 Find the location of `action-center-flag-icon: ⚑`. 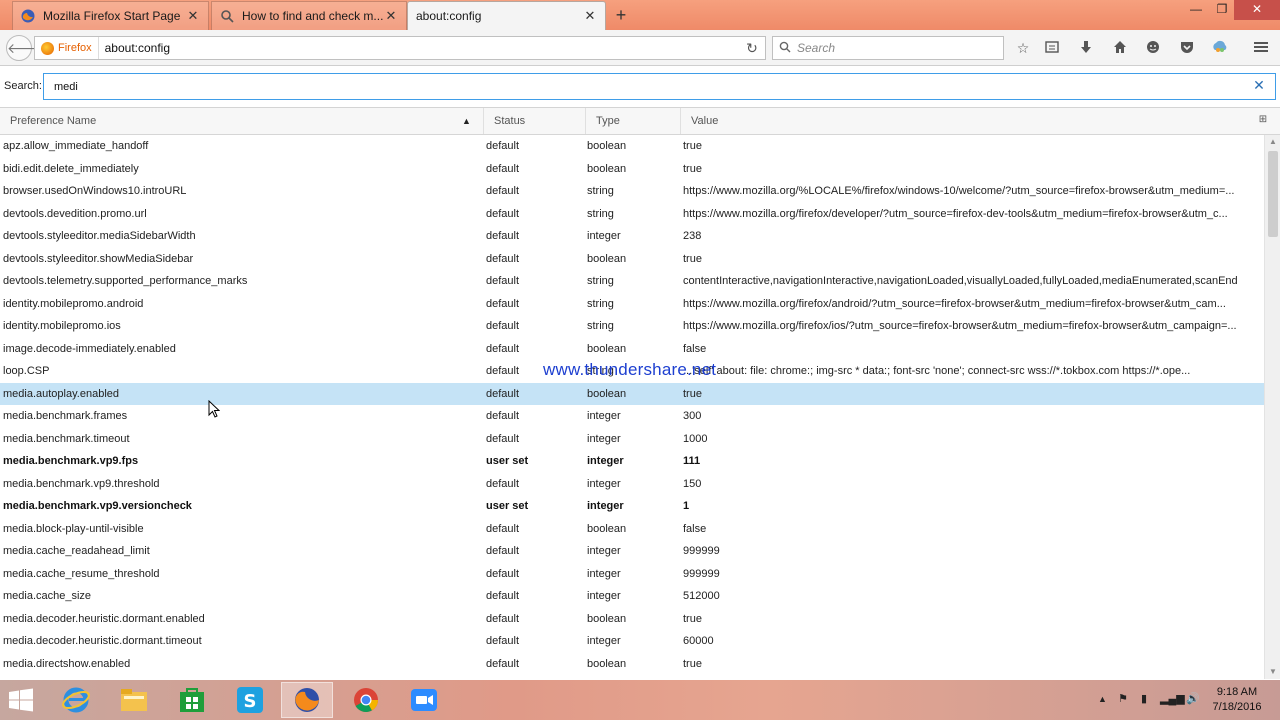

action-center-flag-icon: ⚑ is located at coordinates (1123, 698).